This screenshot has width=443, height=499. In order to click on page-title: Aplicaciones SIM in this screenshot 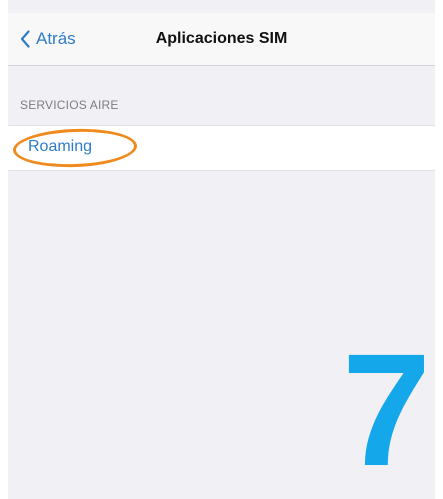, I will do `click(221, 38)`.